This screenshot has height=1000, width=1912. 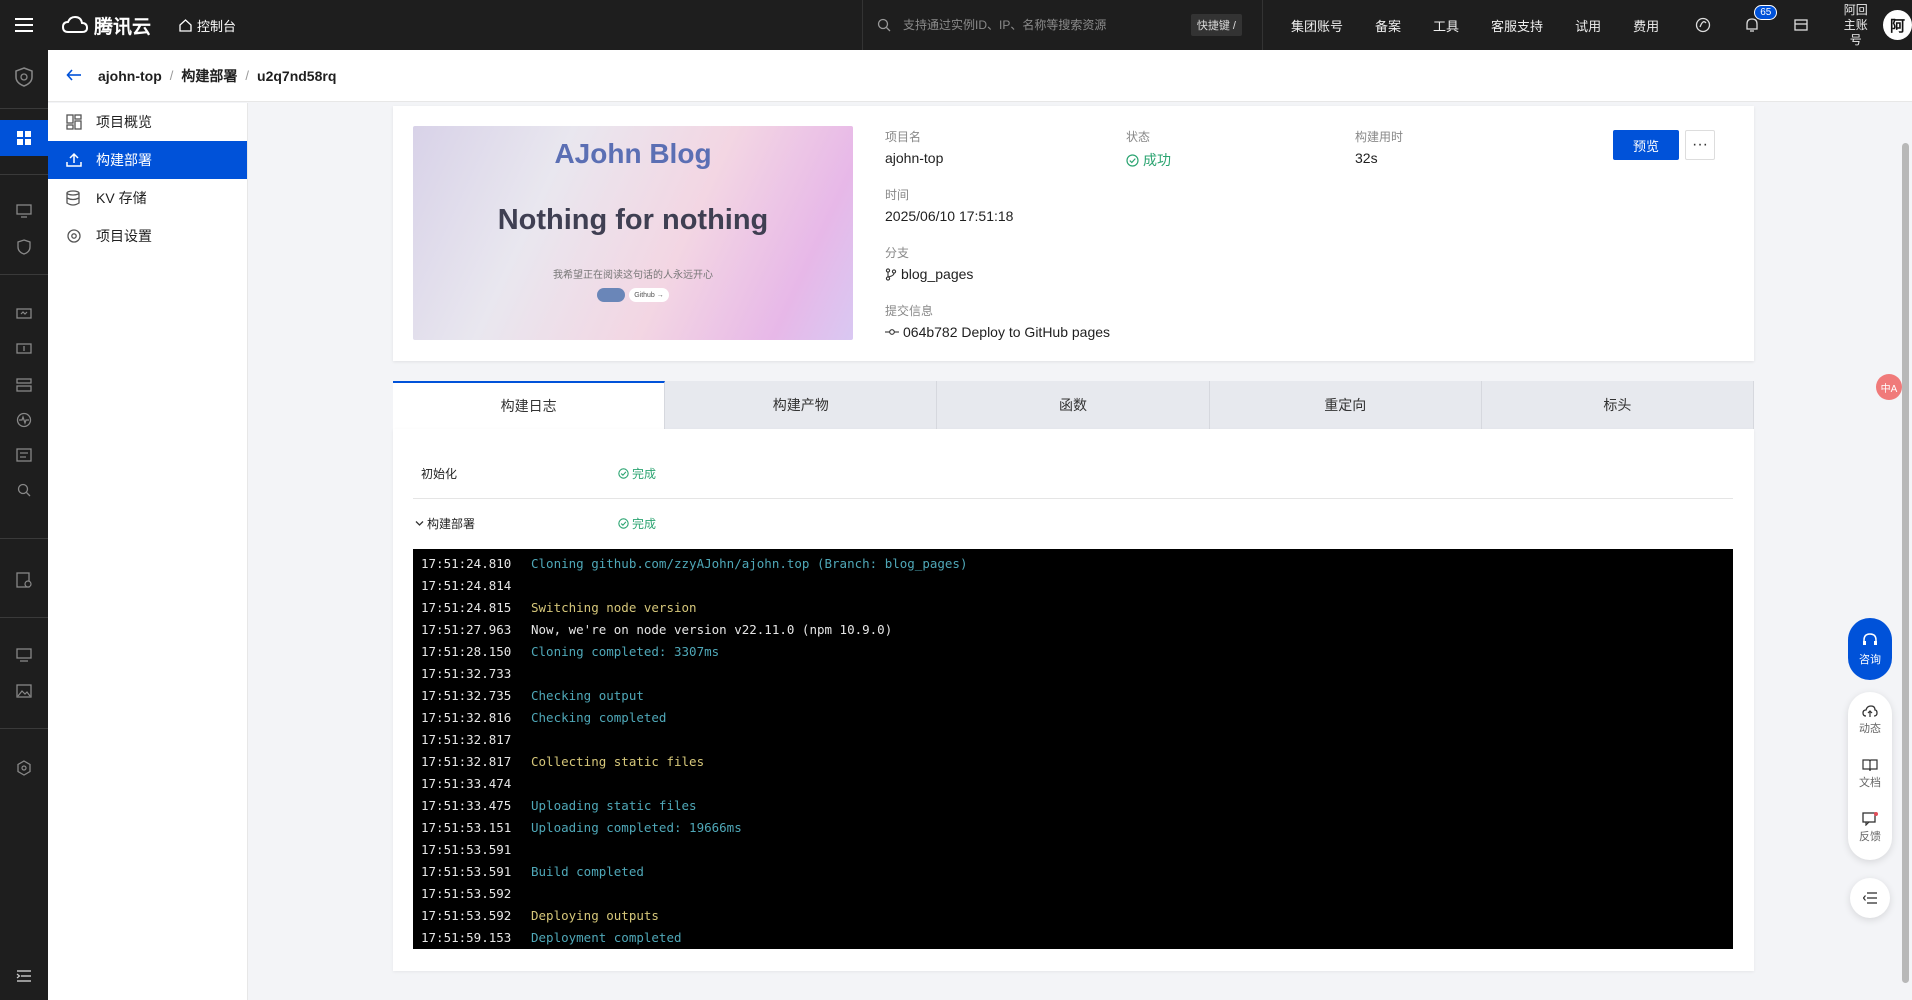 I want to click on breadcrumb-deploy: 构建部署, so click(x=209, y=76).